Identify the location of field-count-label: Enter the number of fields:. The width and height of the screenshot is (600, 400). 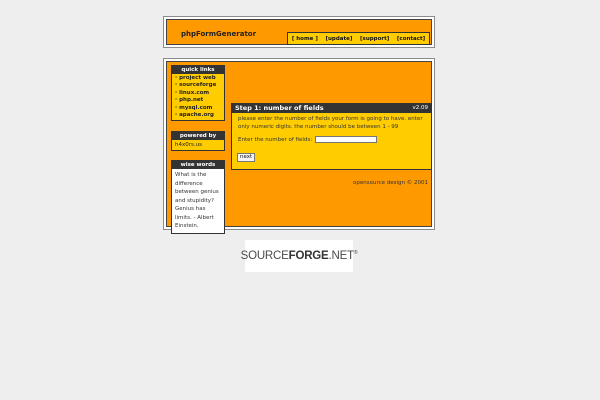
(275, 139).